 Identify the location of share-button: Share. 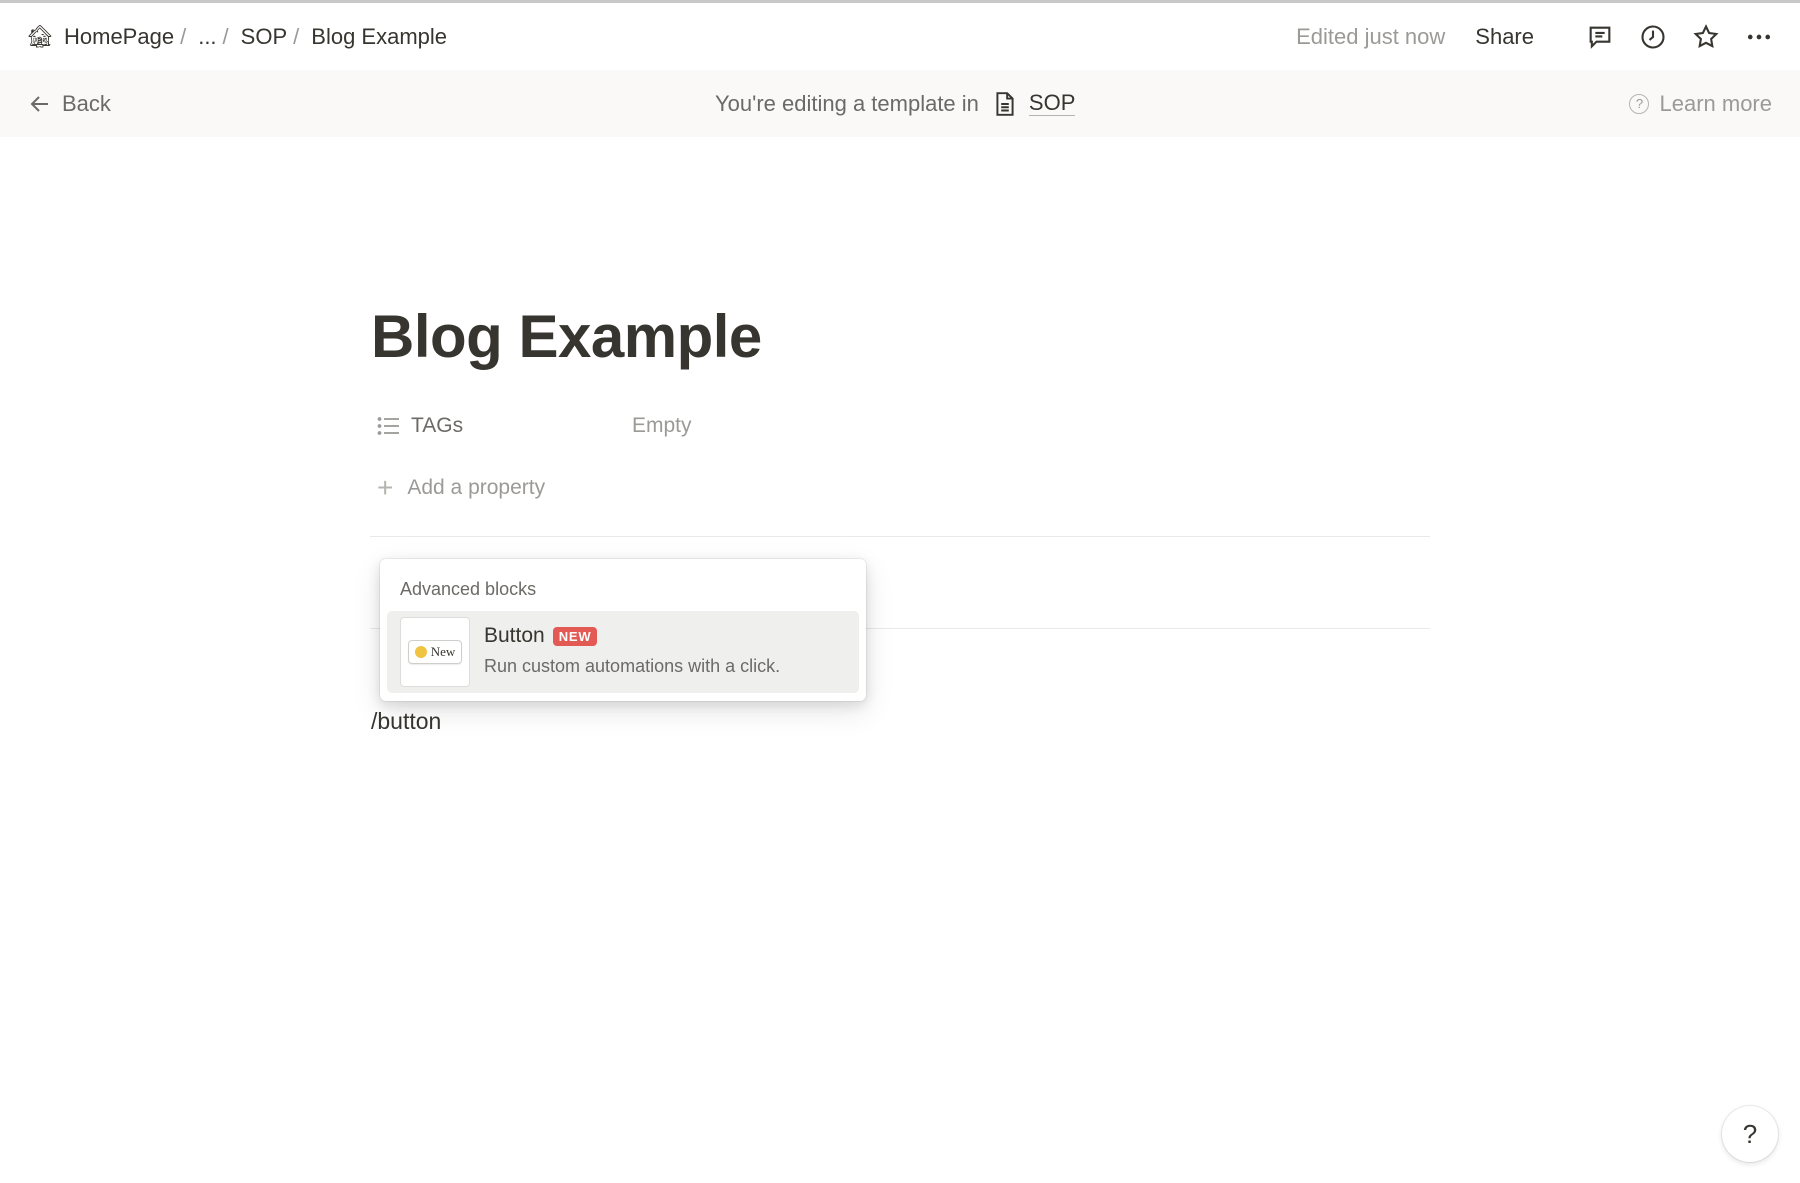
(1504, 37).